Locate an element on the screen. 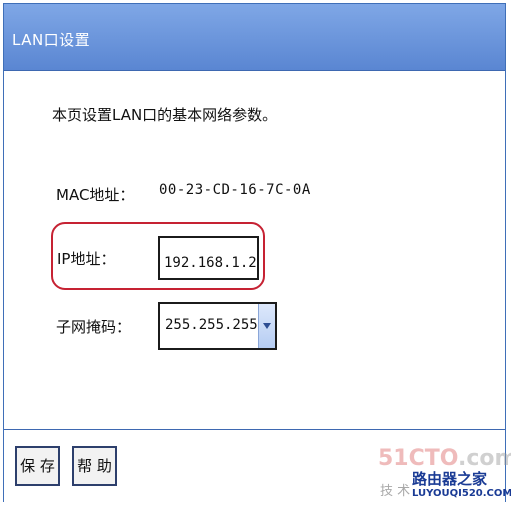 This screenshot has width=511, height=507. page-title: LAN口设置 is located at coordinates (51, 40).